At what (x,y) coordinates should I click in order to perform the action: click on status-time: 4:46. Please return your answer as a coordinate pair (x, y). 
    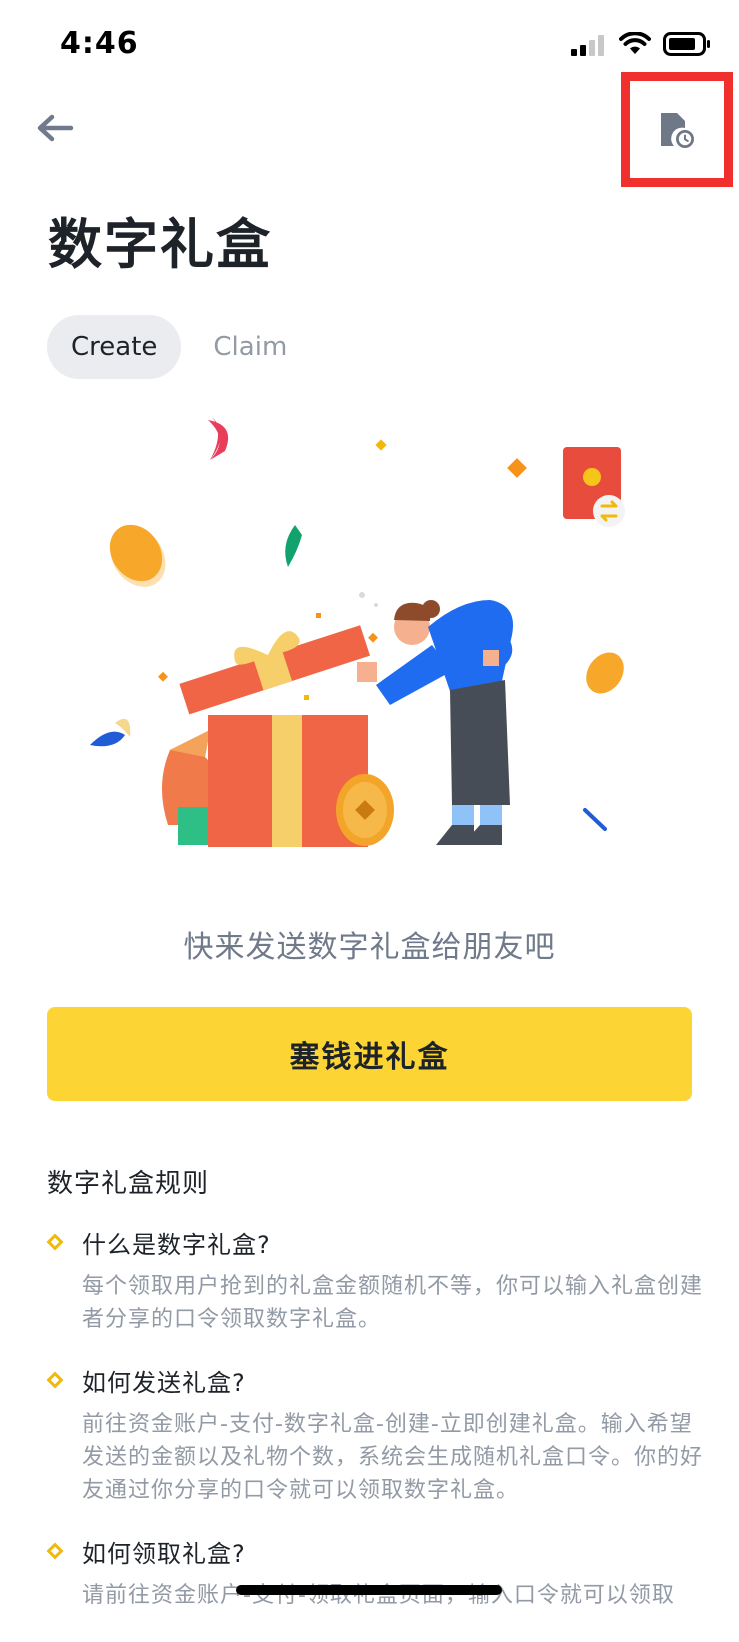
    Looking at the image, I should click on (99, 43).